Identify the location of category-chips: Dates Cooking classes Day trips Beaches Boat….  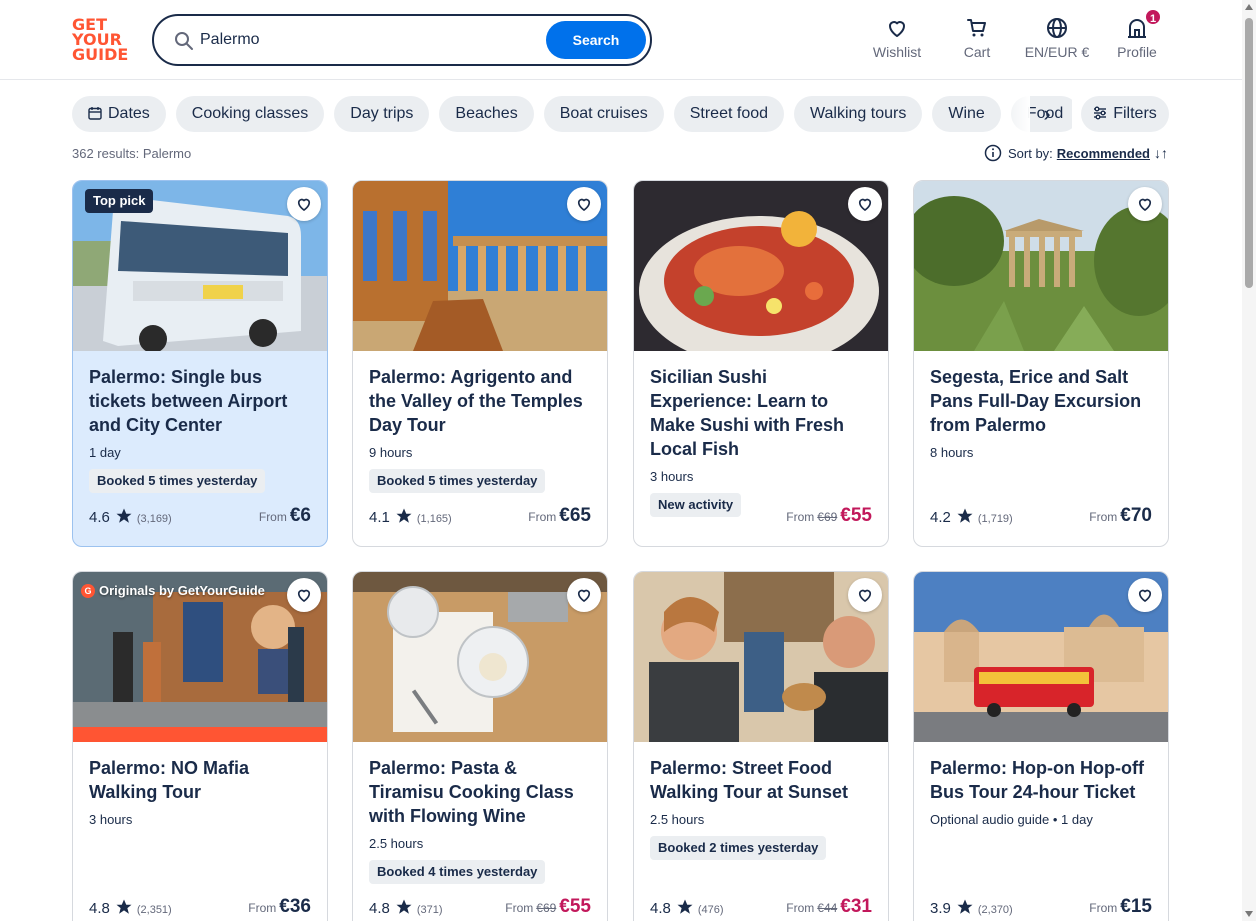
(572, 114).